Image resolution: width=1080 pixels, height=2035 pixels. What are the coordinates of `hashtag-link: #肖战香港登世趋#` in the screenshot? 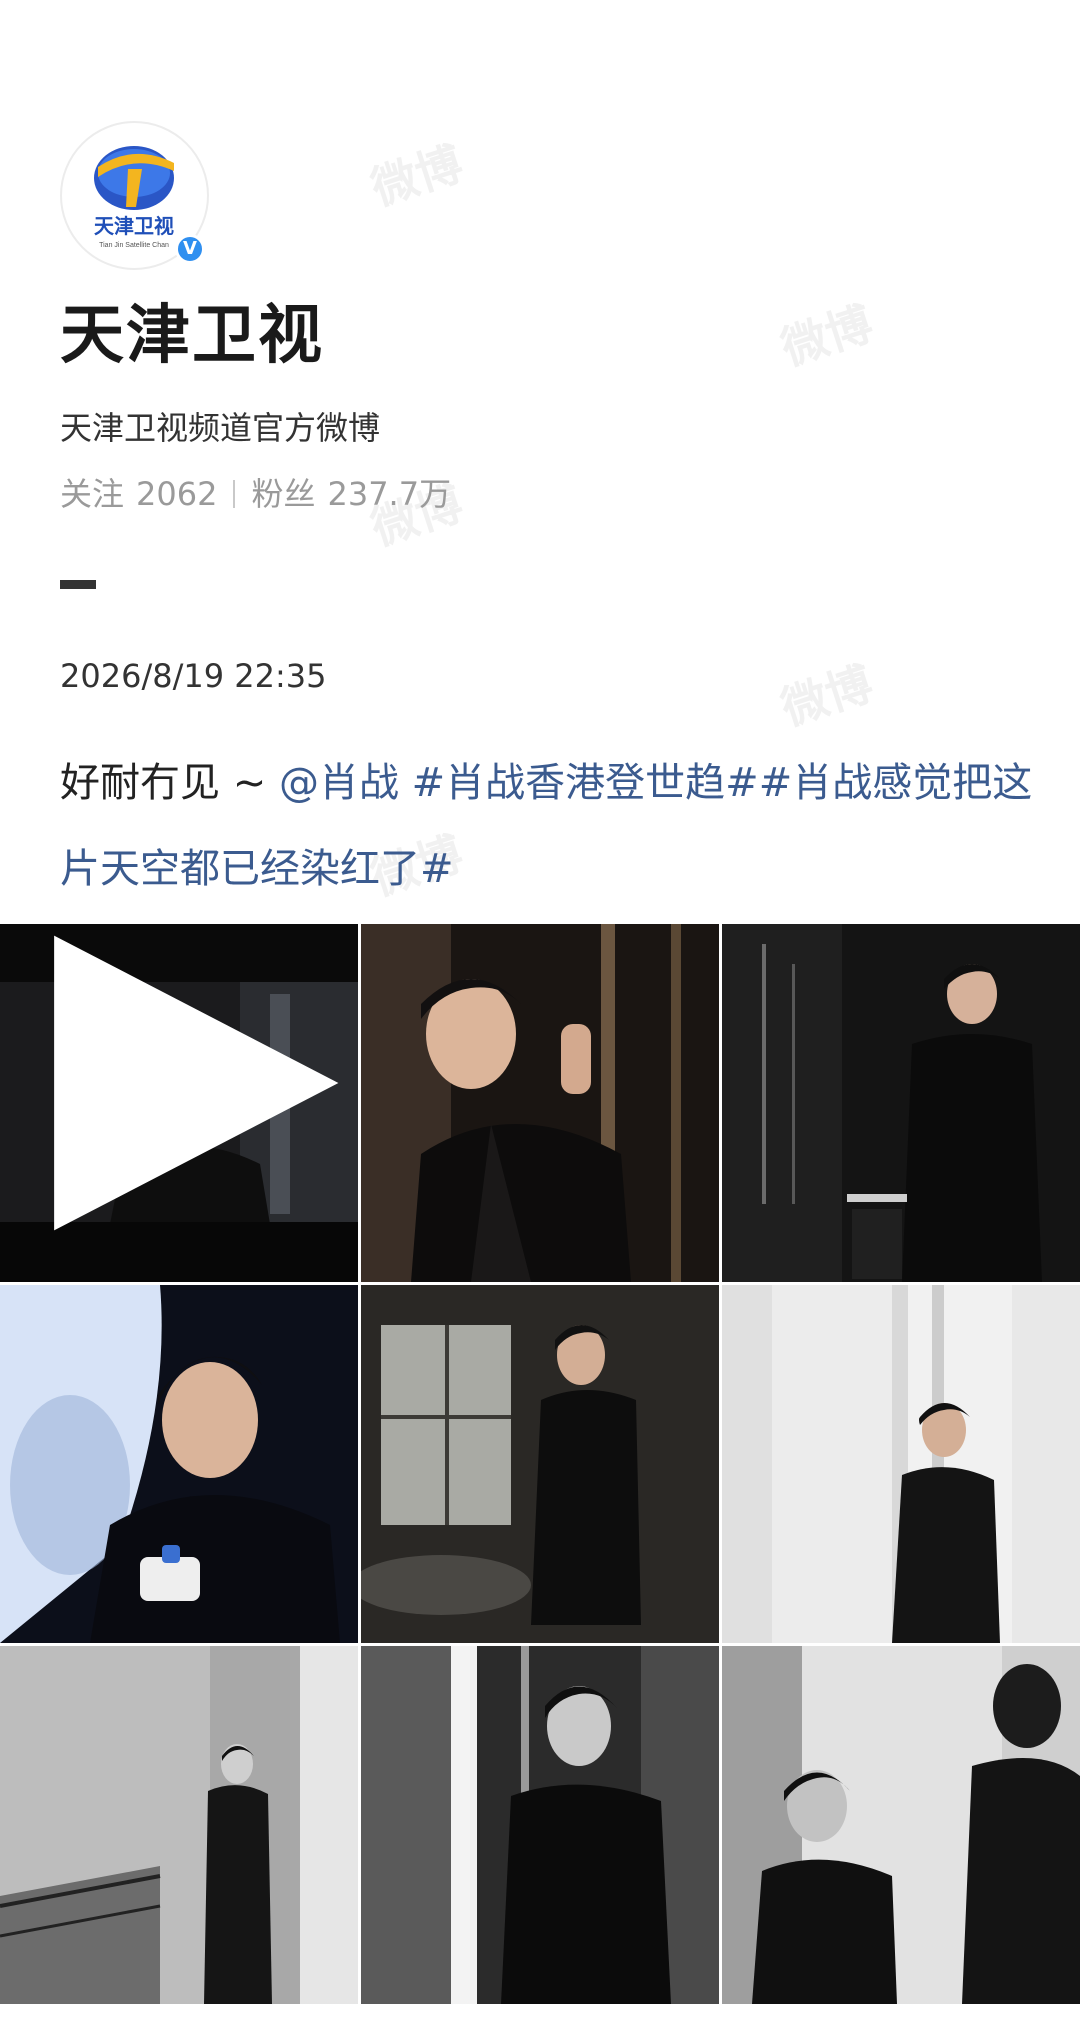 It's located at (579, 783).